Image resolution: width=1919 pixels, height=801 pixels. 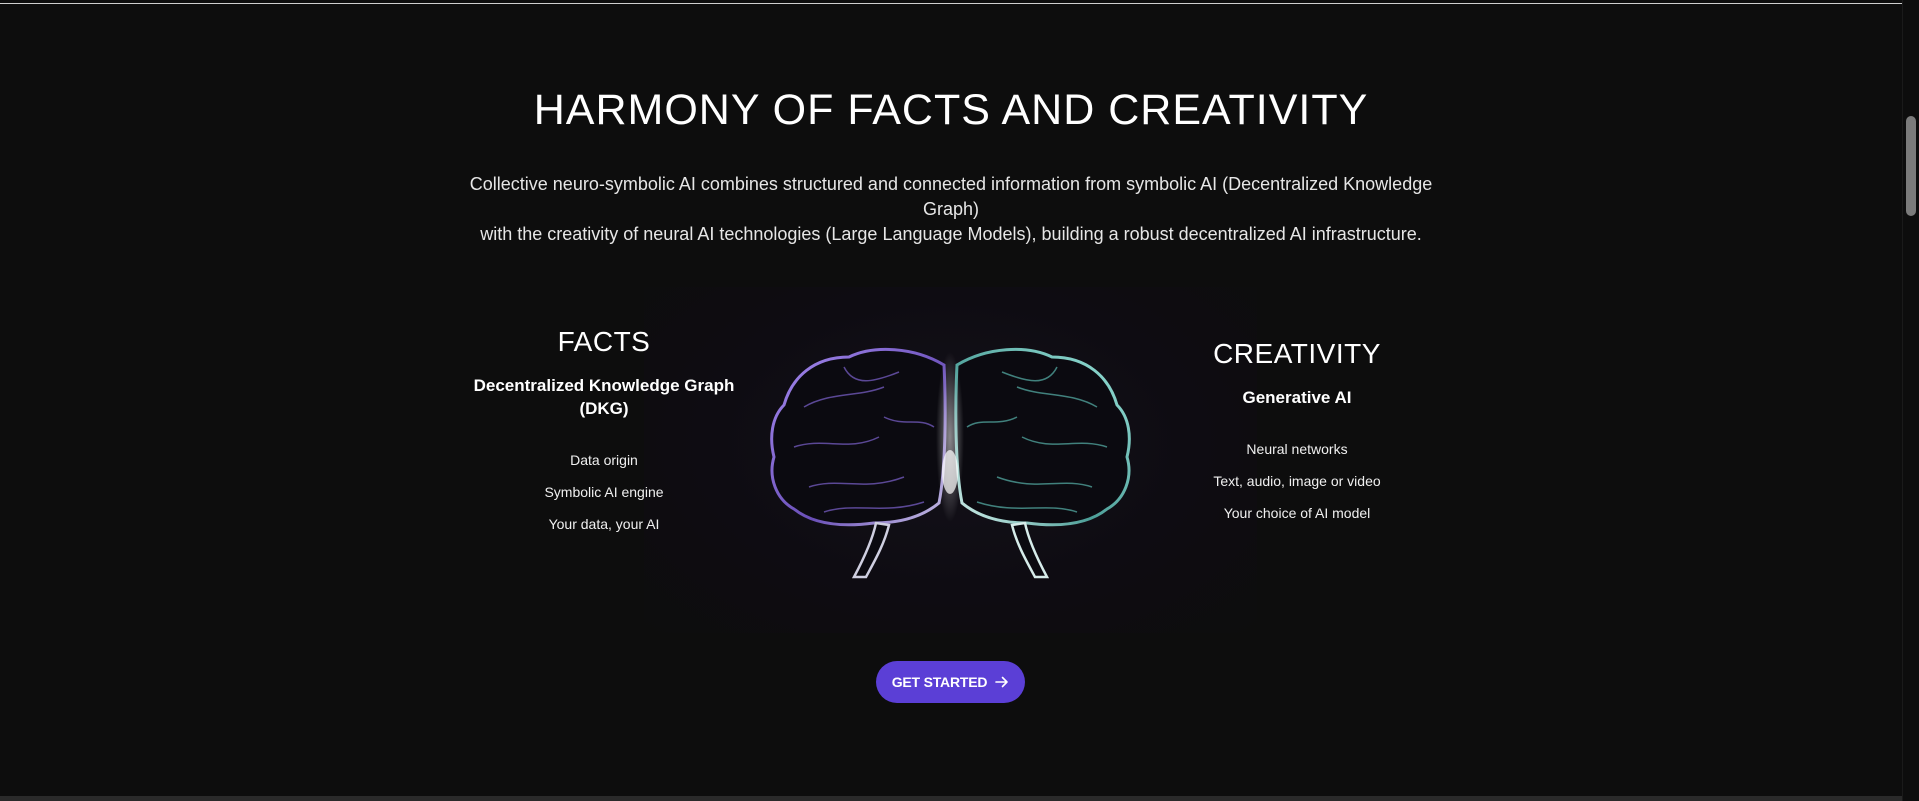 What do you see at coordinates (604, 341) in the screenshot?
I see `facts-title: FACTS` at bounding box center [604, 341].